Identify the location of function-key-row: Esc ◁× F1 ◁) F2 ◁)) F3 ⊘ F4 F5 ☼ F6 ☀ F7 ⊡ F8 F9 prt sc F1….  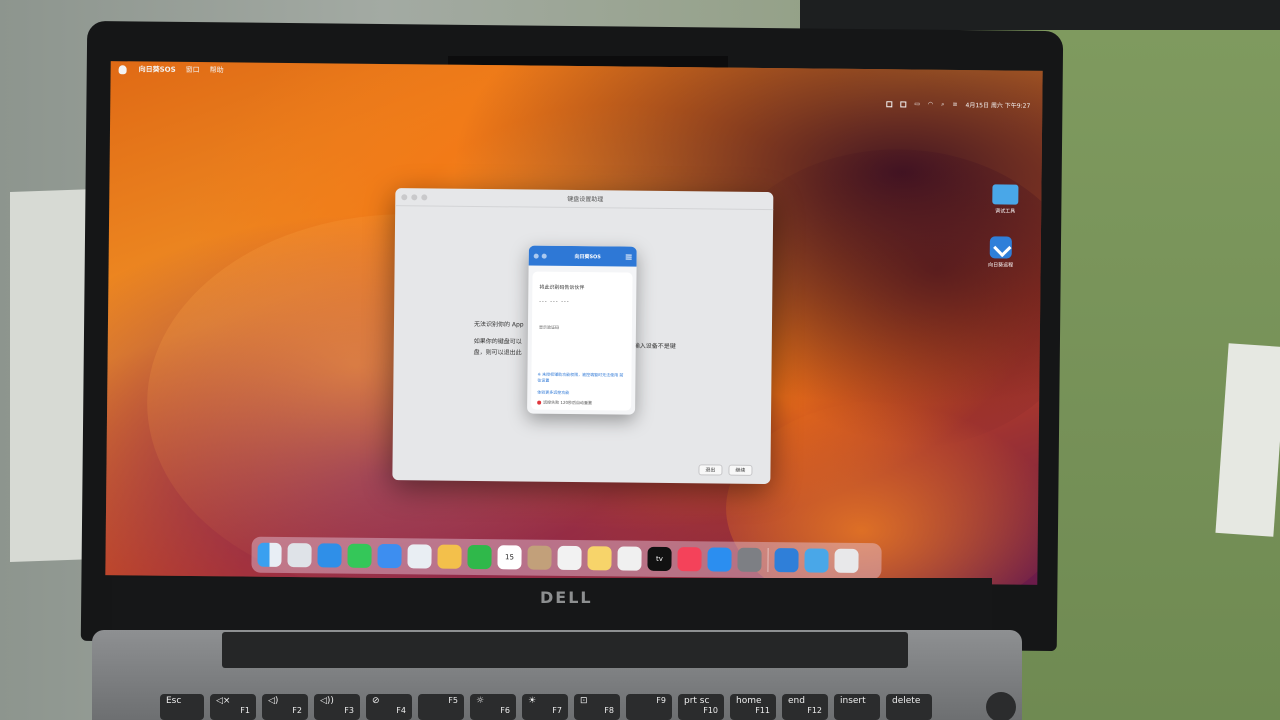
(546, 707).